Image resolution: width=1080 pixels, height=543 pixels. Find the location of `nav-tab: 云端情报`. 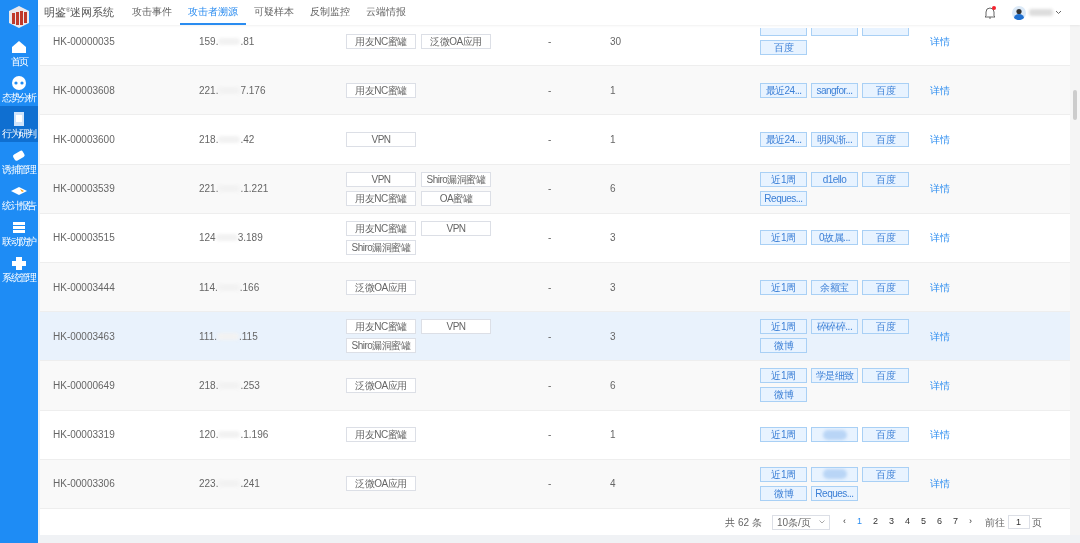

nav-tab: 云端情报 is located at coordinates (386, 12).